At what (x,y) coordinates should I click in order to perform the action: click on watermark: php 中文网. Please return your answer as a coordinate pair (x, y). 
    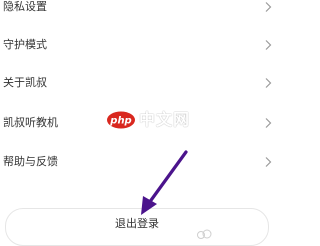
    Looking at the image, I should click on (148, 120).